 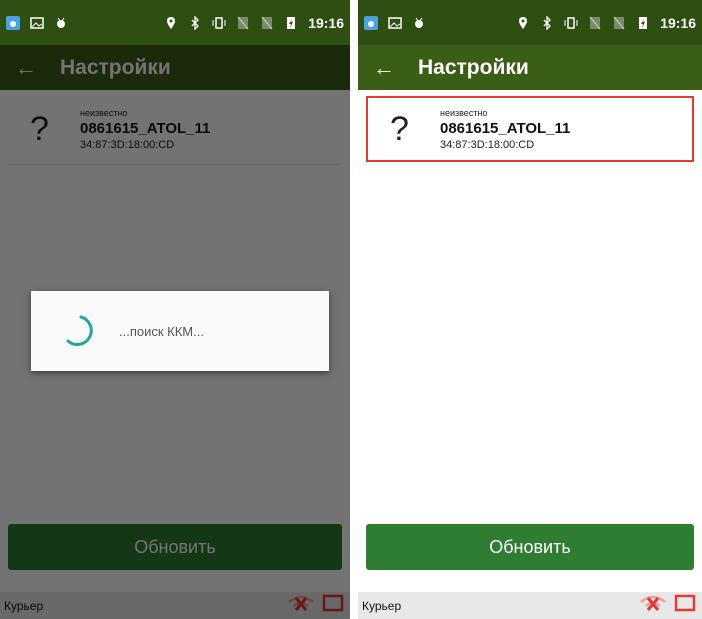 I want to click on device-mac: 34:87:3D:18:00:CD, so click(x=487, y=144).